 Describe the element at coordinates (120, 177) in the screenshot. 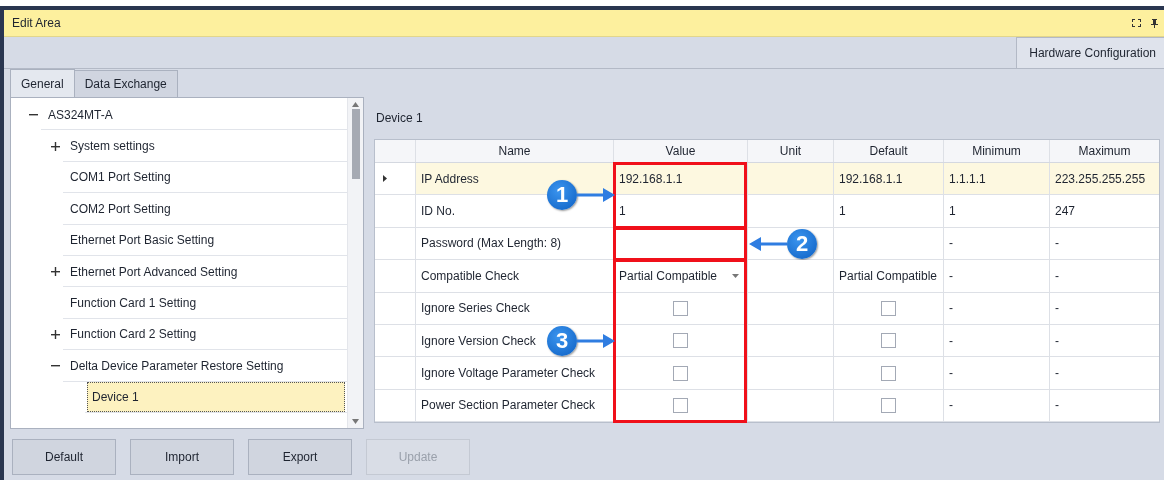

I see `tree-item: COM1 Port Setting` at that location.